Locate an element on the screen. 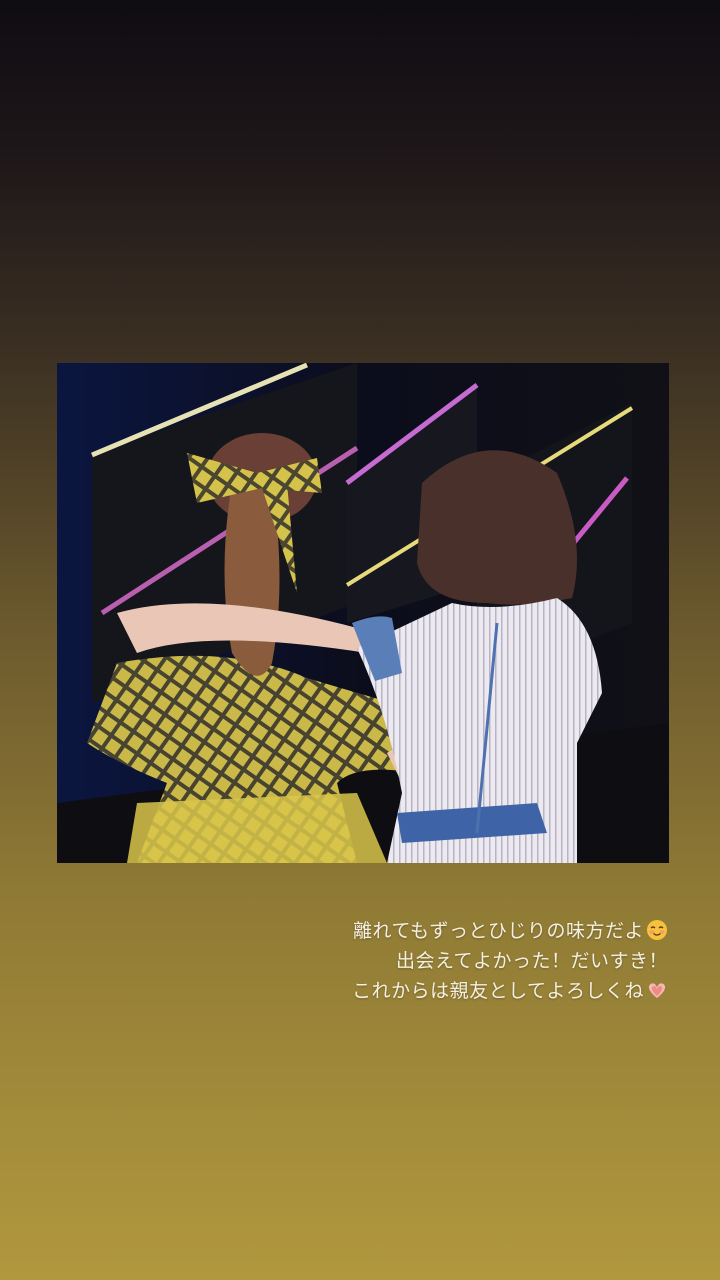 This screenshot has height=1280, width=720. caption-line-2: 出会えてよかった！だいすき！ is located at coordinates (531, 961).